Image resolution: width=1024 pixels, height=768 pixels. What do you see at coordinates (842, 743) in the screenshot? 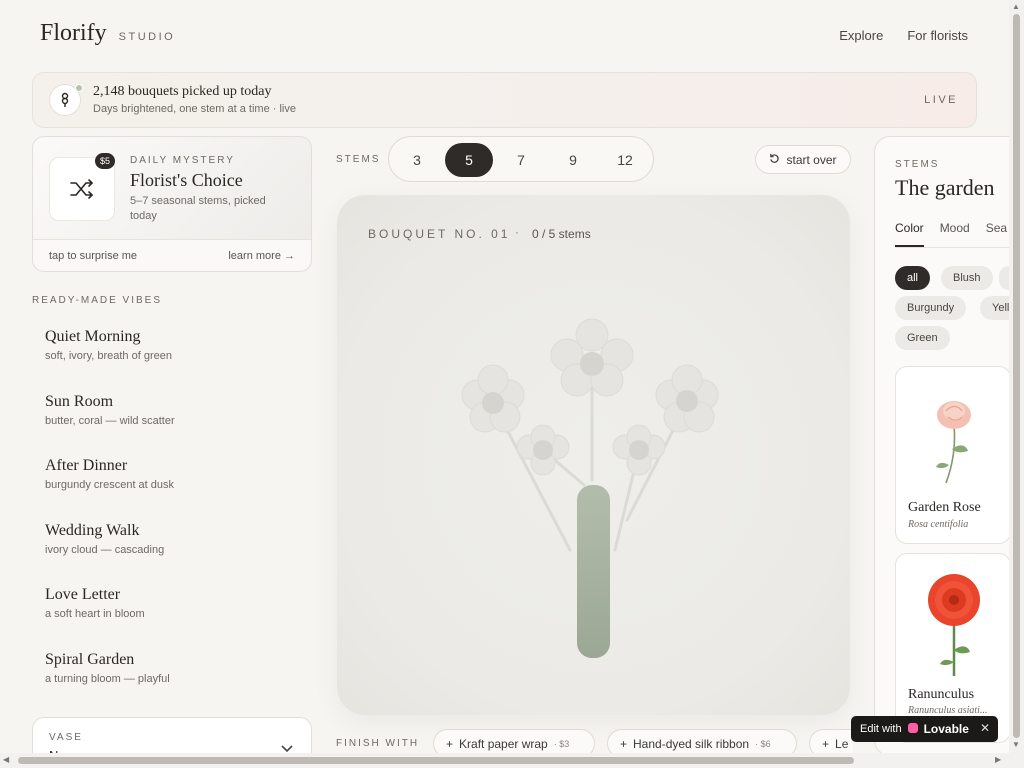
I see `finish-name: Le` at bounding box center [842, 743].